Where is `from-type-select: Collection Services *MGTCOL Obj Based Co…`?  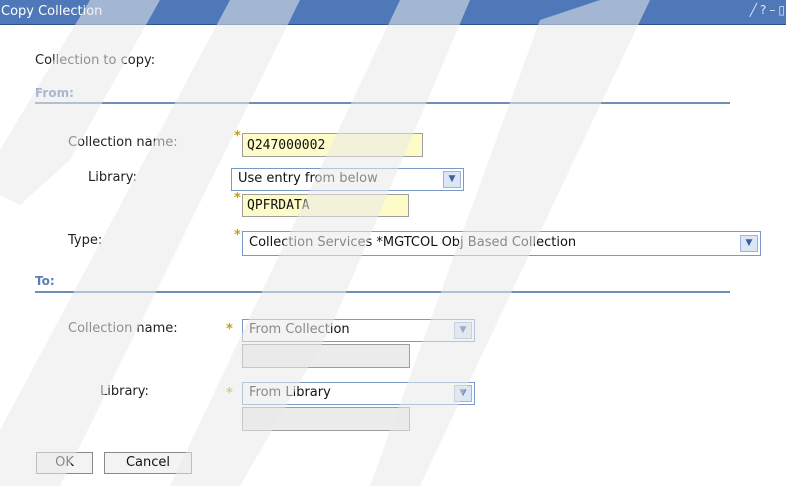
from-type-select: Collection Services *MGTCOL Obj Based Co… is located at coordinates (501, 243).